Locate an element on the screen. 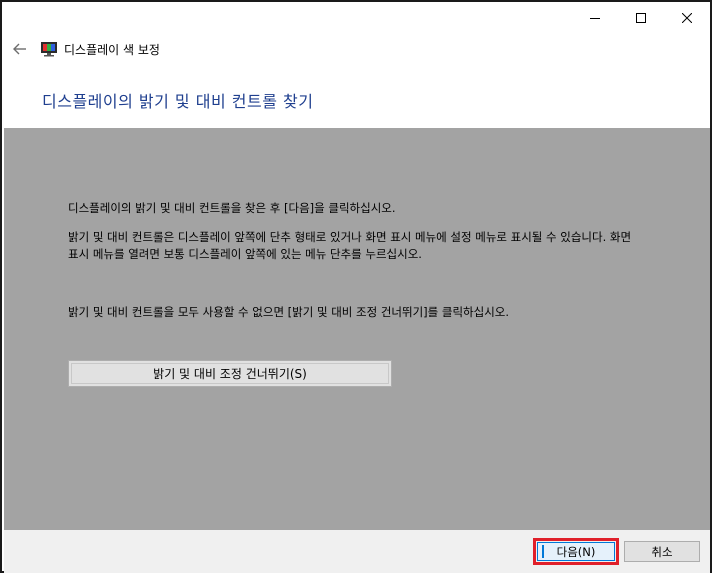 Image resolution: width=712 pixels, height=573 pixels. skip-brightness-contrast-button: 밝기 및 대비 조정 건너뛰기(S) is located at coordinates (230, 373).